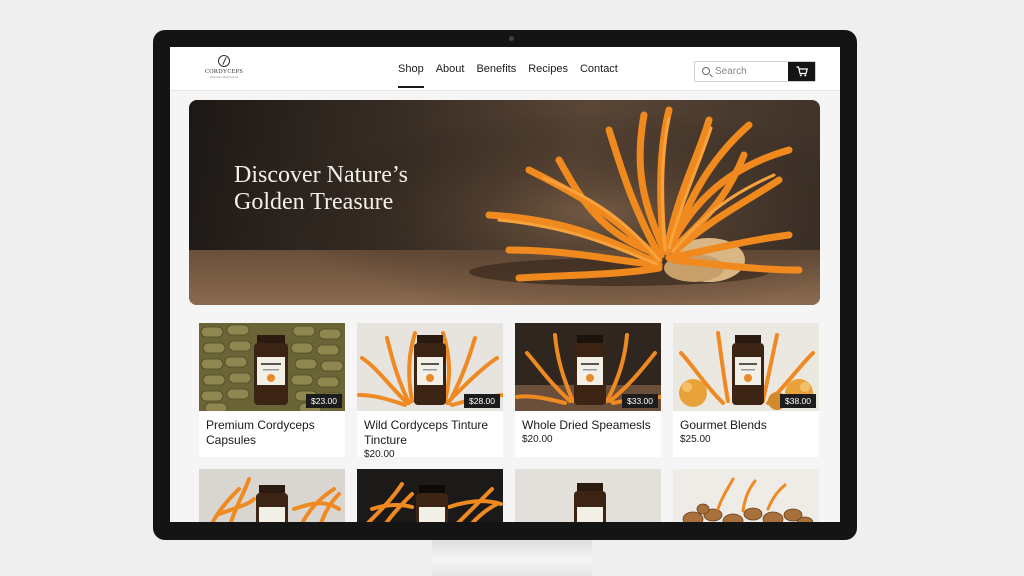 The image size is (1024, 576). Describe the element at coordinates (496, 69) in the screenshot. I see `nav-item-benefits: Benefits` at that location.